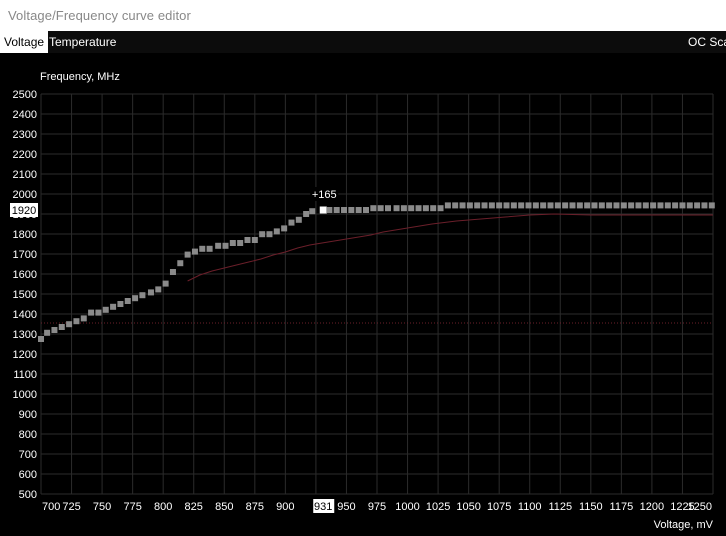  I want to click on tab-temperature: Temperature, so click(82, 42).